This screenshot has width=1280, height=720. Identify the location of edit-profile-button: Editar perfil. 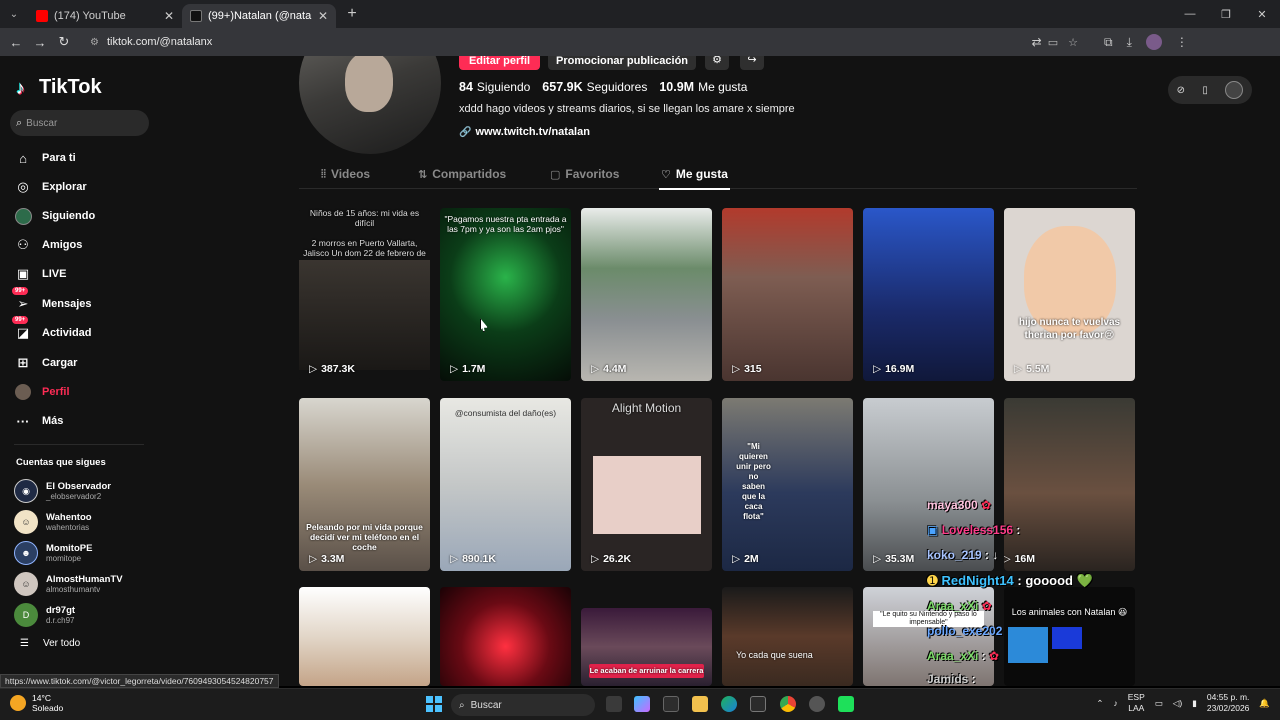
(499, 63).